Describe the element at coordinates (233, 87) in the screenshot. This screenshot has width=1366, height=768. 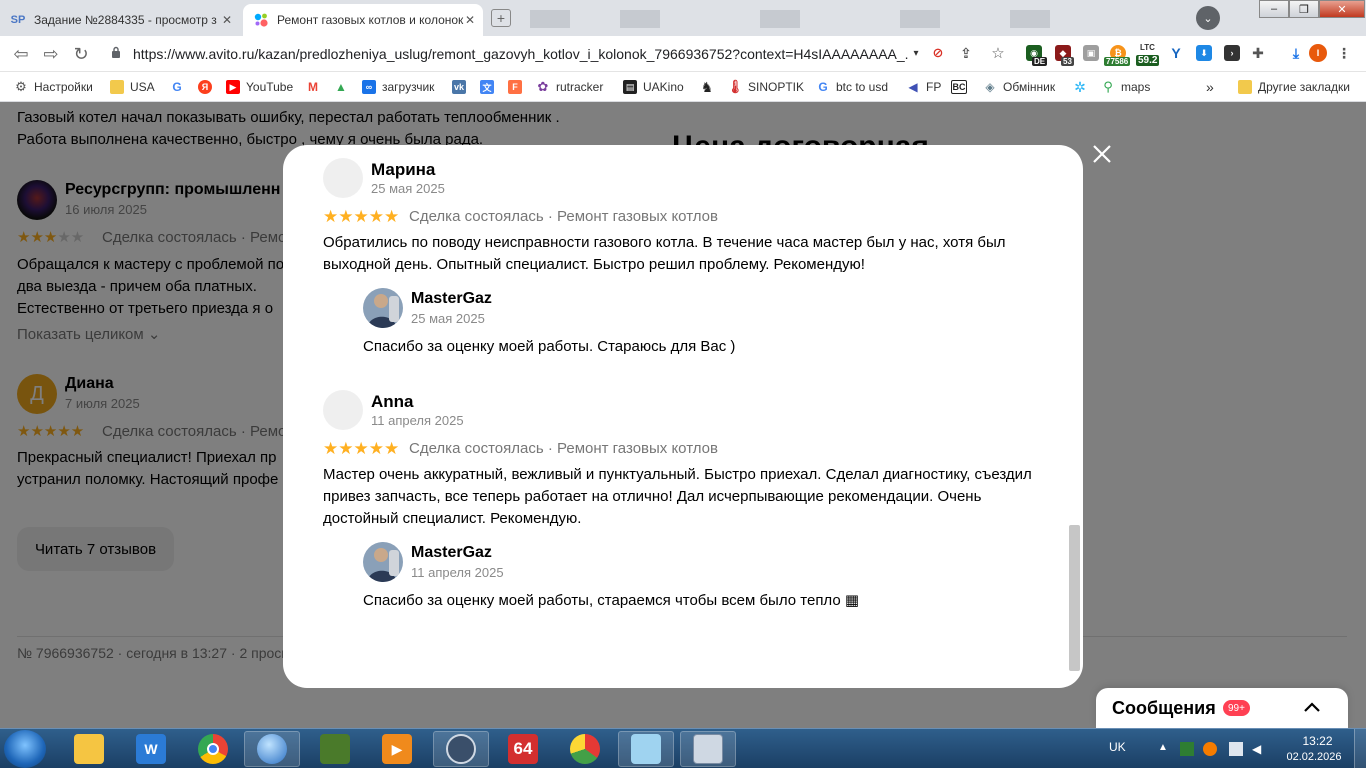
I see `youtube-icon: ▶` at that location.